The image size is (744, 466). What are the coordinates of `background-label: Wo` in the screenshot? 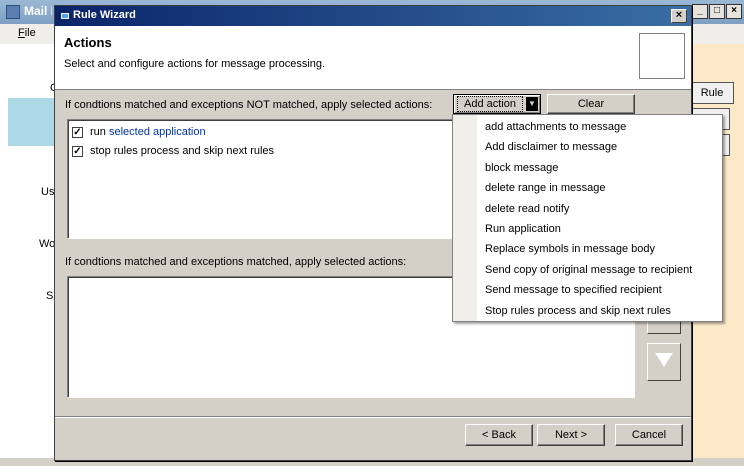 It's located at (47, 244).